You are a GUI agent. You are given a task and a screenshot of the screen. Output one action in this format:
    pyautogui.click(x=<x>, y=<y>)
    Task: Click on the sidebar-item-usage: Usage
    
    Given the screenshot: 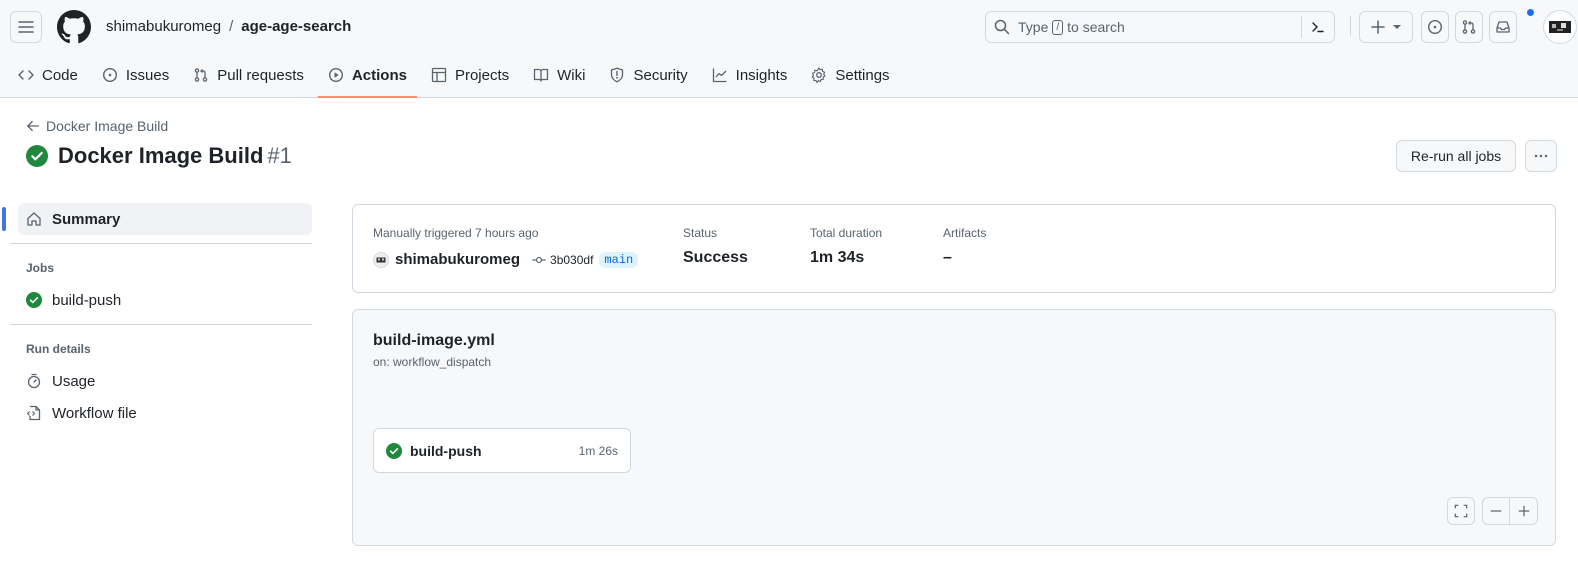 What is the action you would take?
    pyautogui.click(x=165, y=381)
    